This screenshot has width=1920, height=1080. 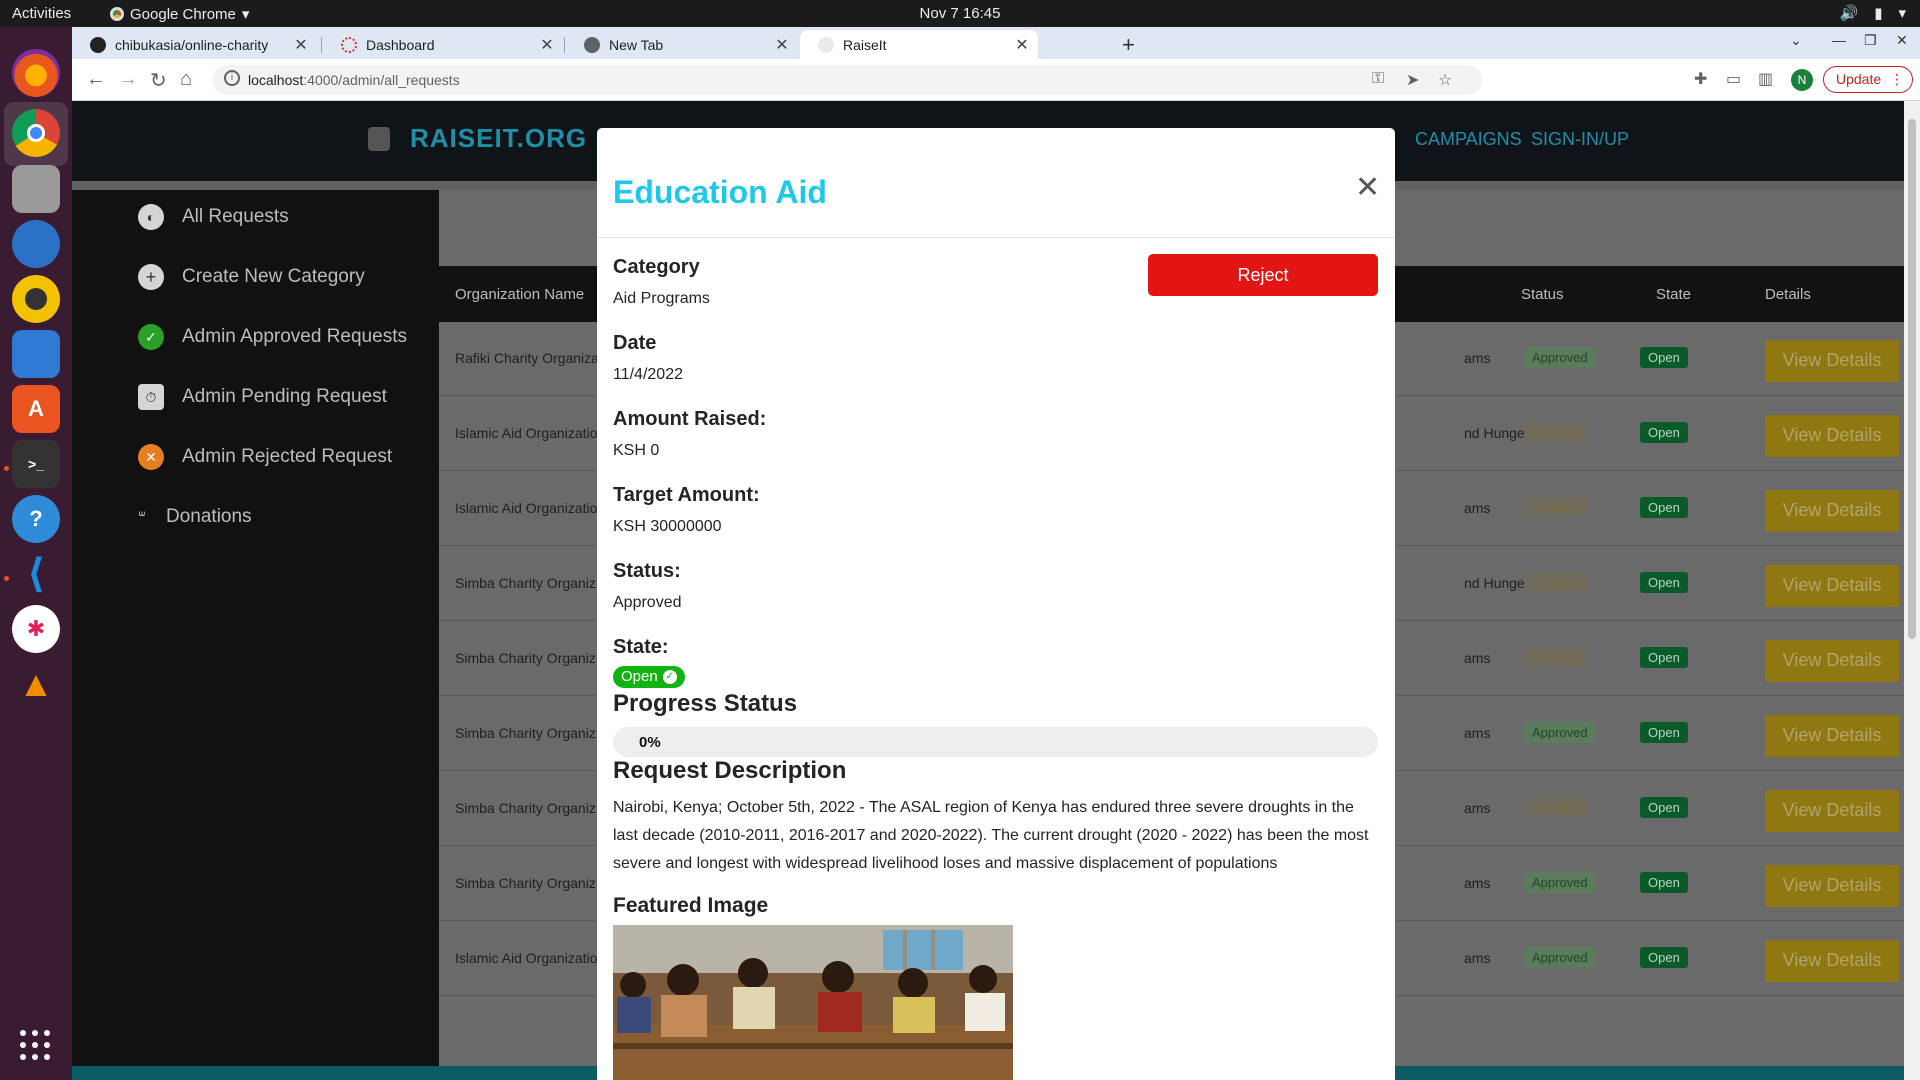 What do you see at coordinates (36, 574) in the screenshot?
I see `vscode-icon: ⟨` at bounding box center [36, 574].